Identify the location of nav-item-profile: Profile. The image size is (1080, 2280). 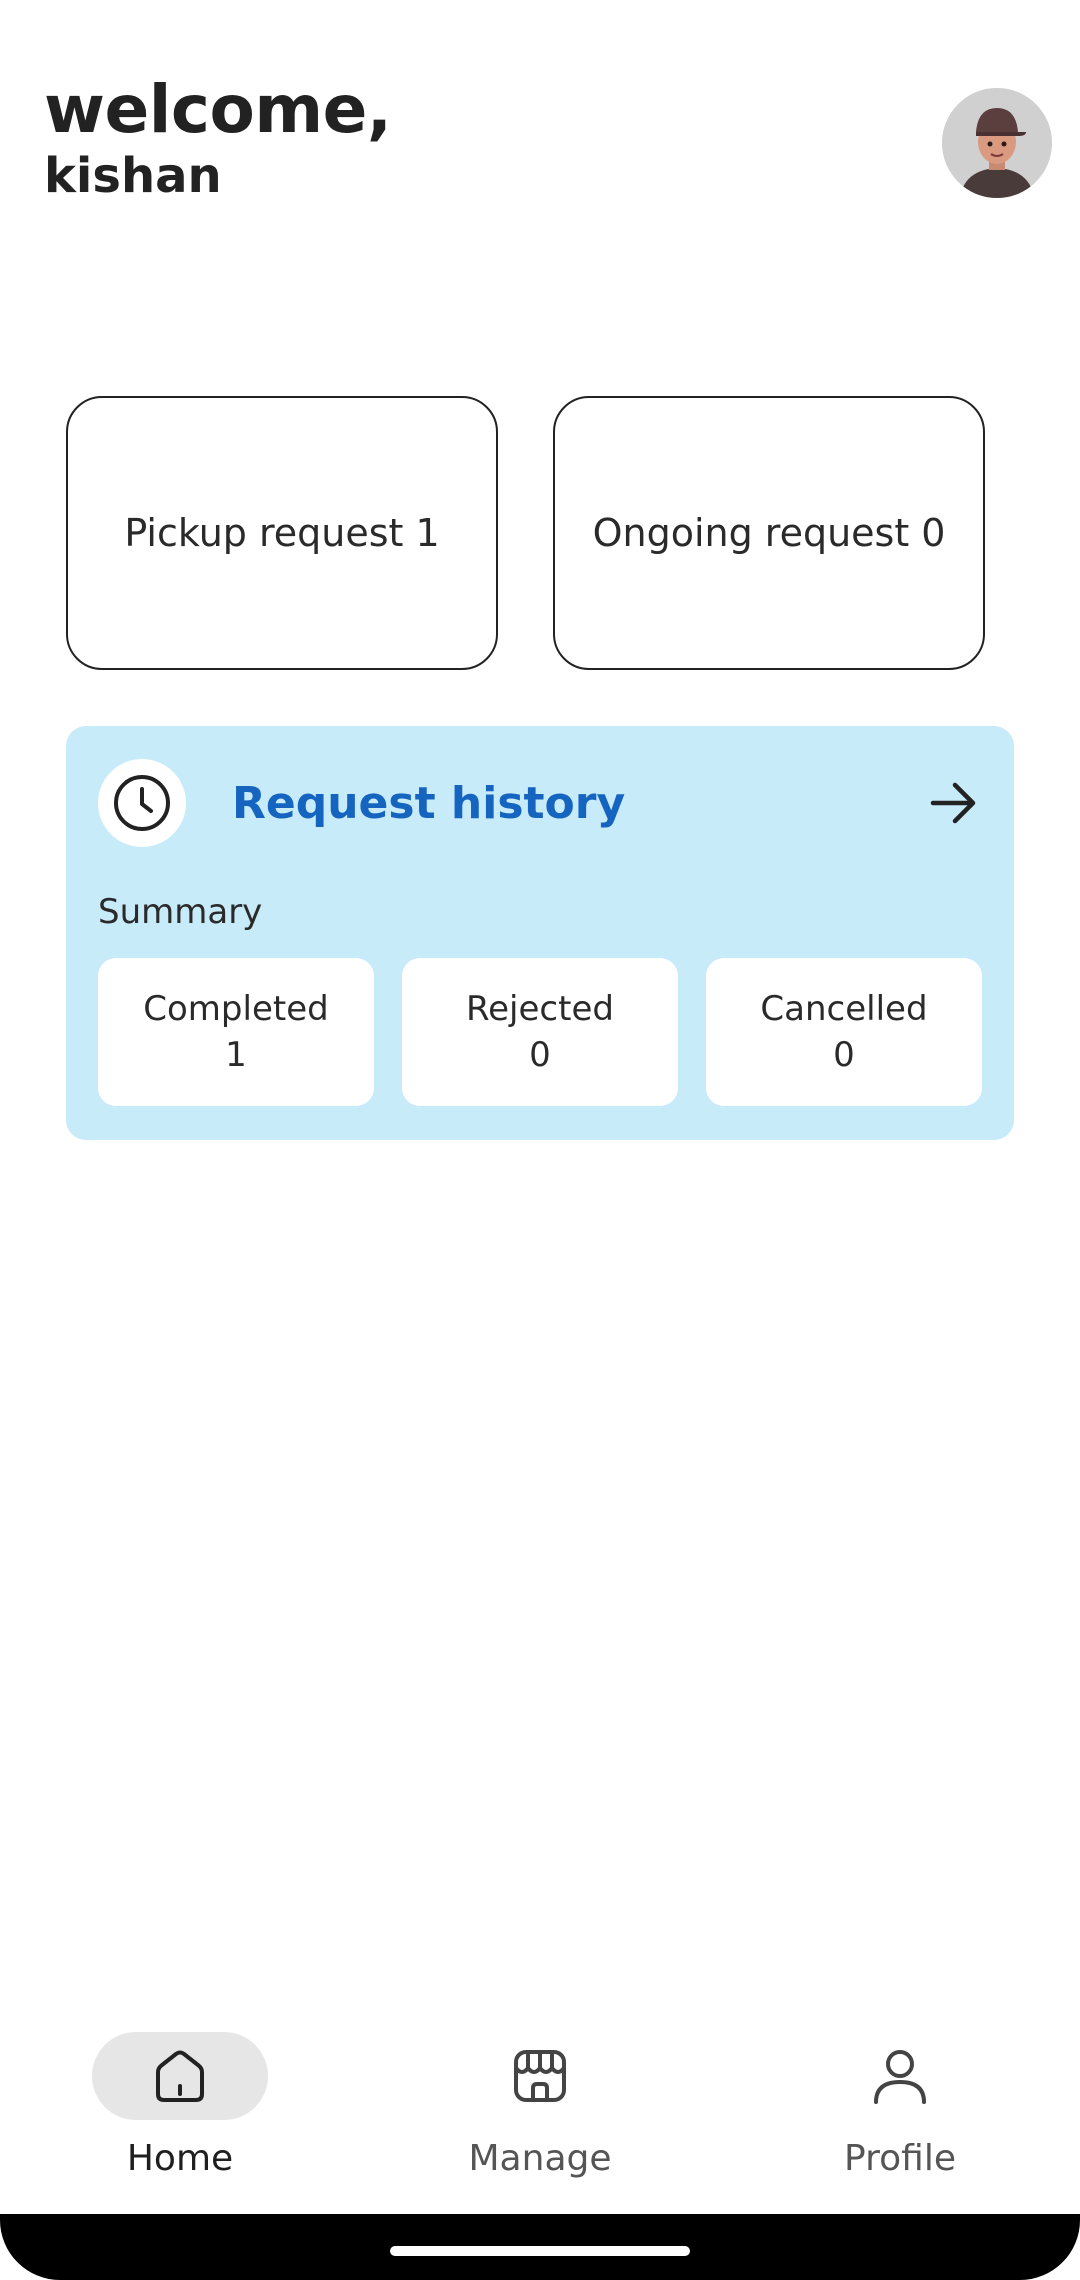
(900, 2110).